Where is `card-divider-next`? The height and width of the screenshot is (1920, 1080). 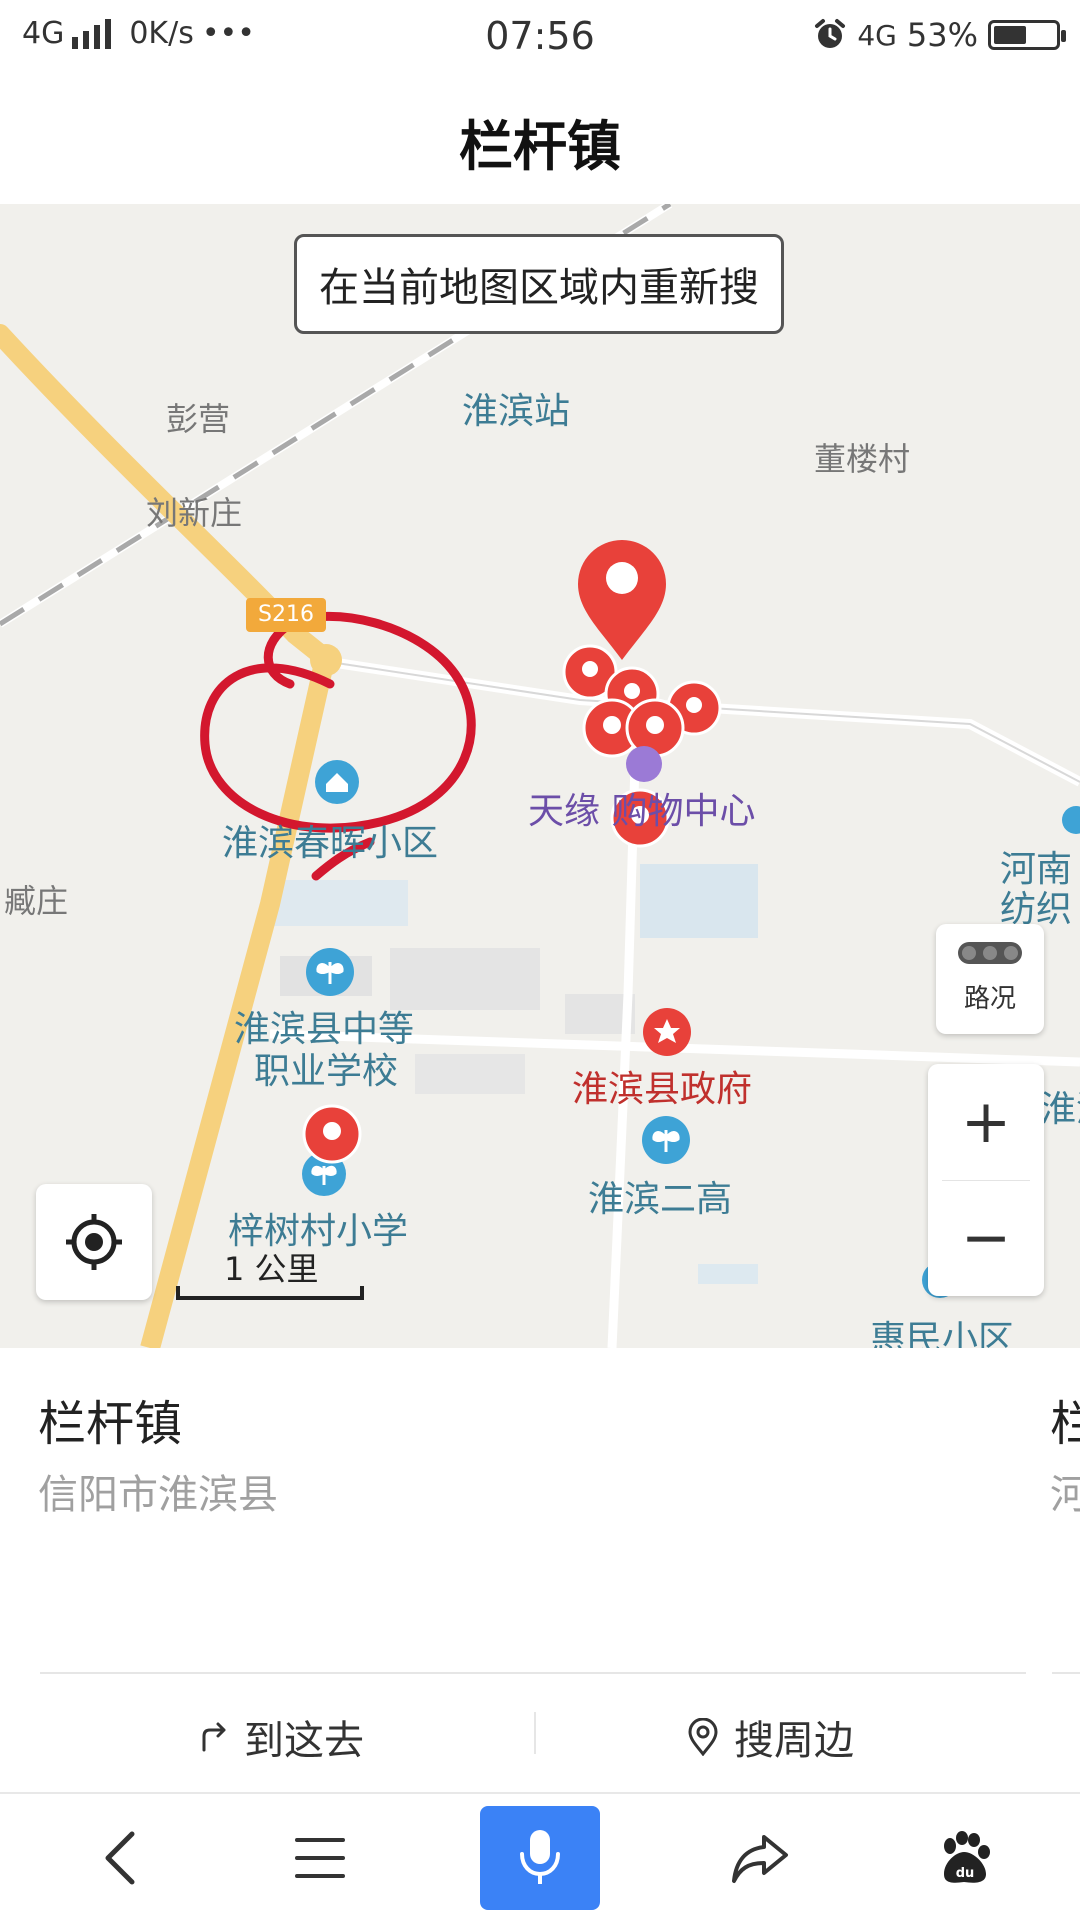
card-divider-next is located at coordinates (1066, 1673).